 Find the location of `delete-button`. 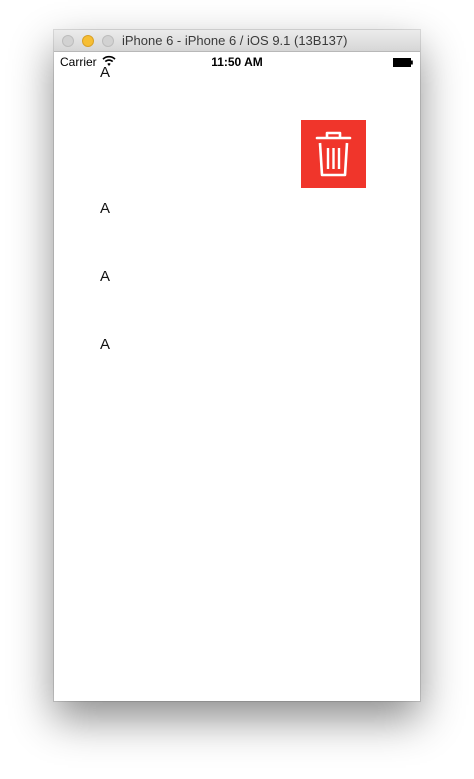

delete-button is located at coordinates (333, 154).